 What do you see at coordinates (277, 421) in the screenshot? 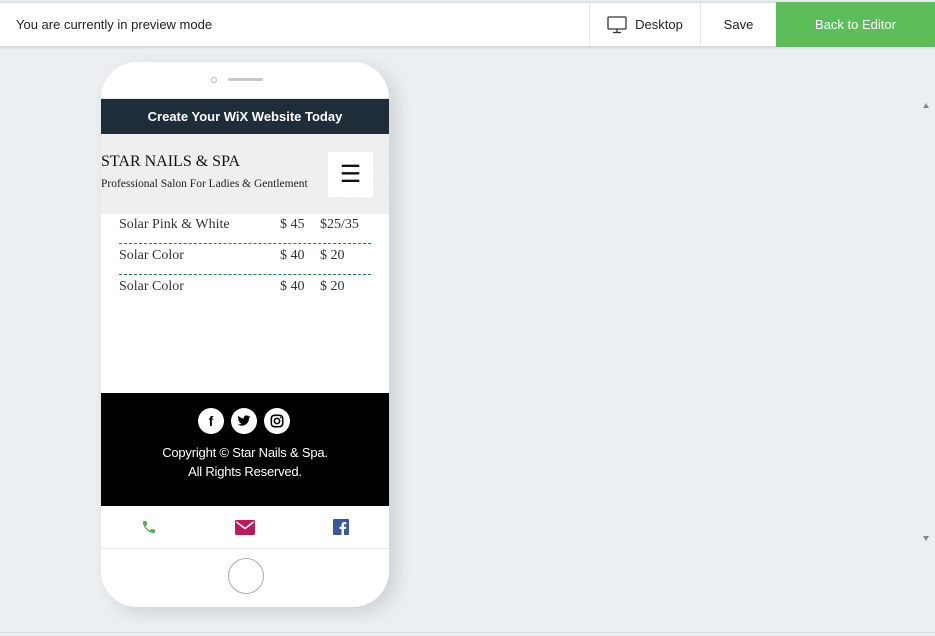
I see `instagram-icon` at bounding box center [277, 421].